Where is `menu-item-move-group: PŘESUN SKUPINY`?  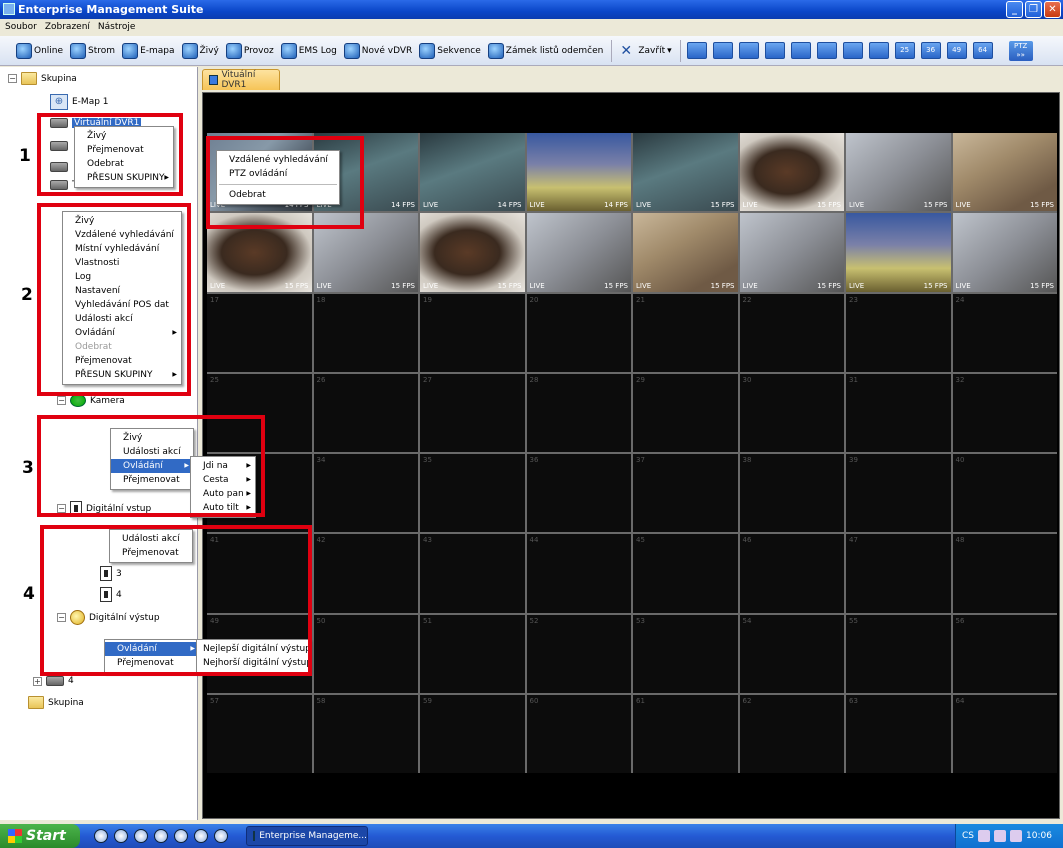
menu-item-move-group: PŘESUN SKUPINY is located at coordinates (122, 375).